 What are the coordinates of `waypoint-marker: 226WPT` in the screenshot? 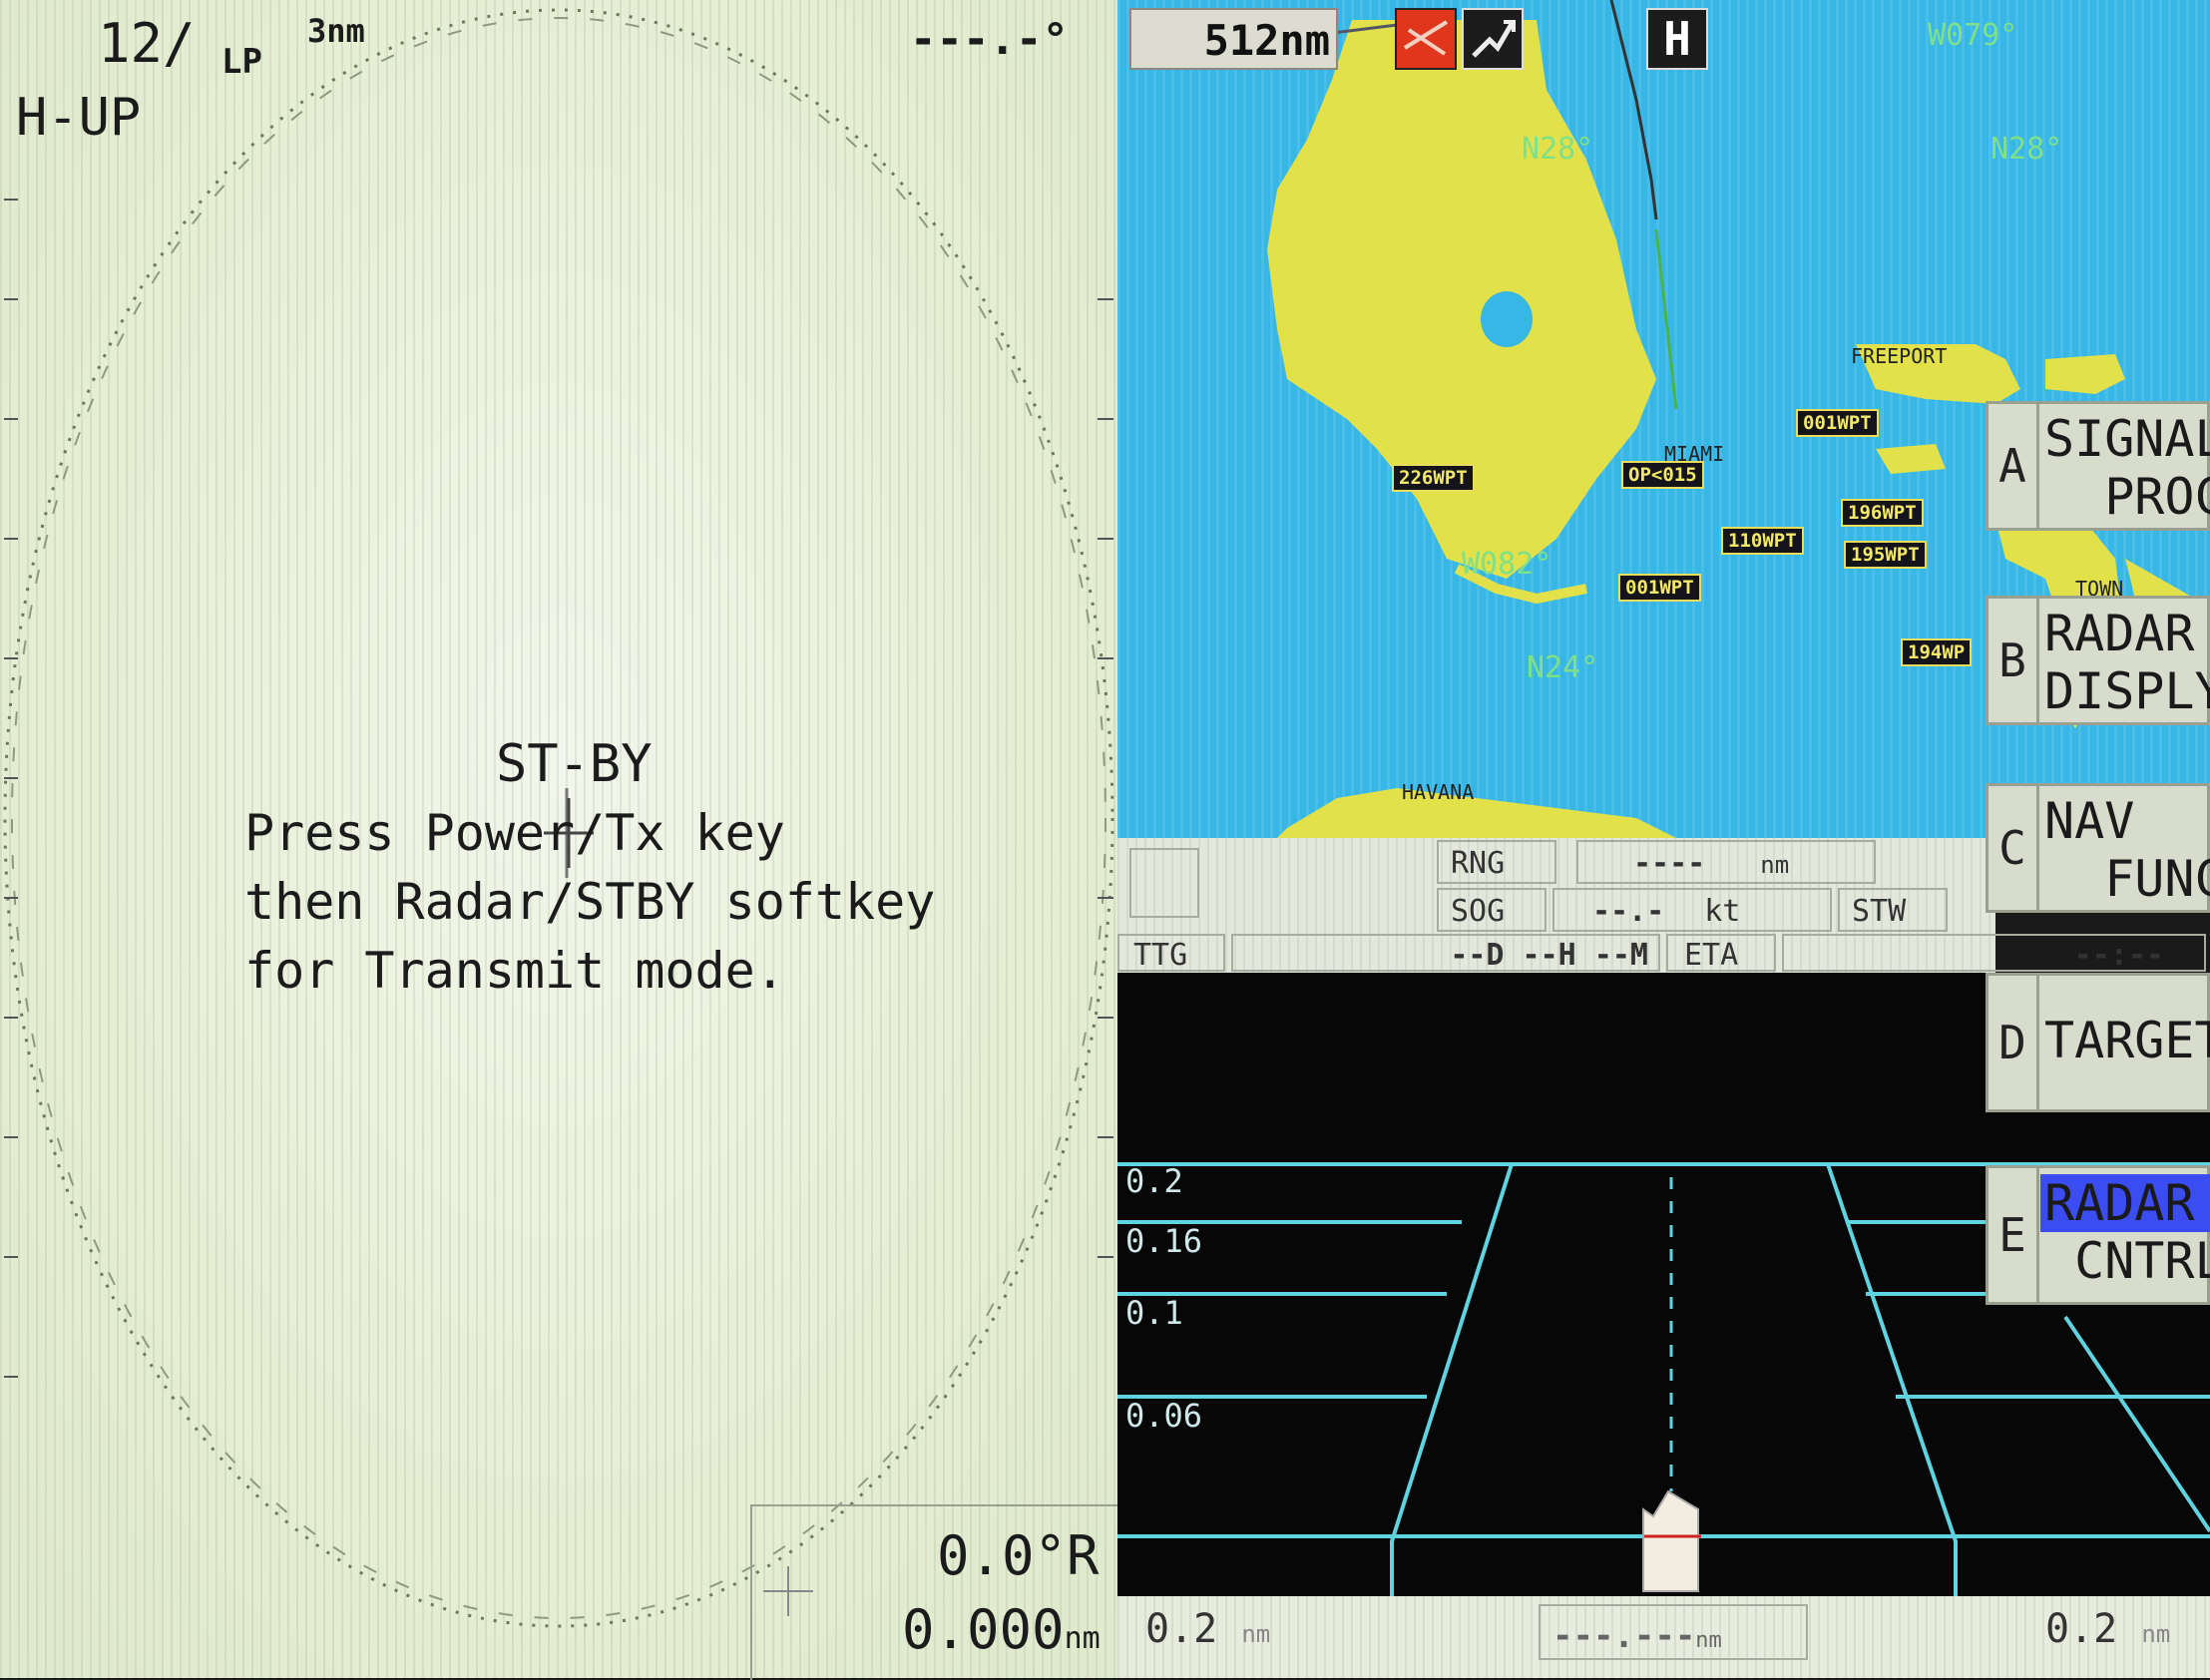 It's located at (1433, 478).